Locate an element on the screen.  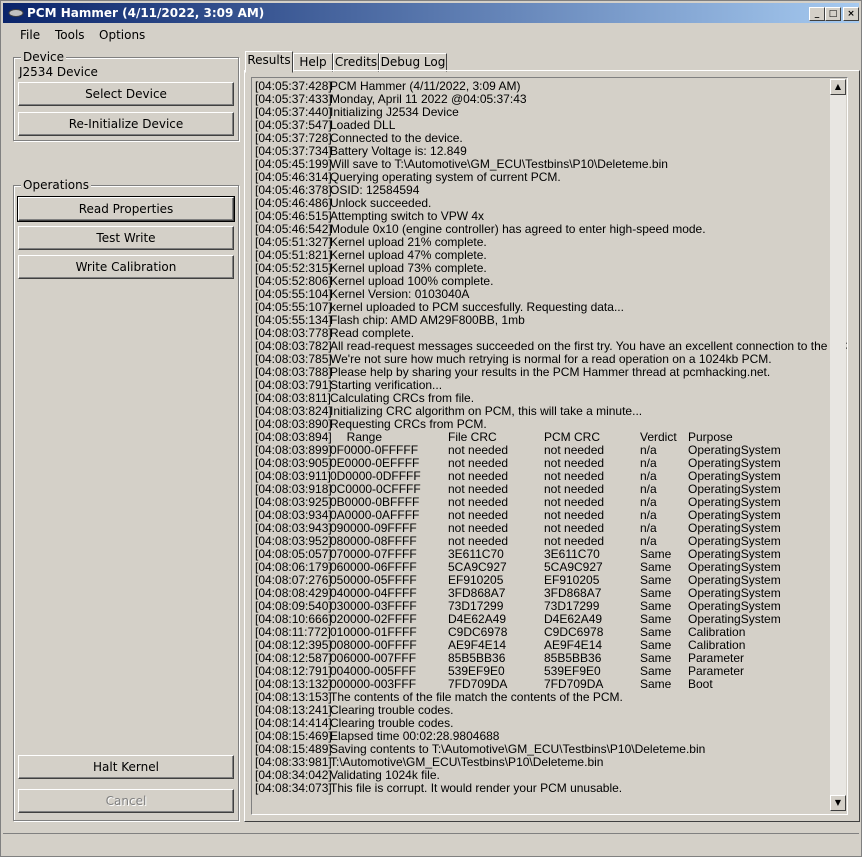
menu-file: File is located at coordinates (30, 35).